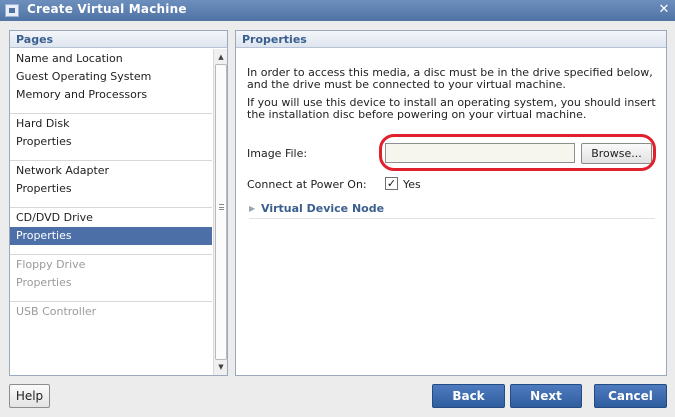 The width and height of the screenshot is (675, 417). What do you see at coordinates (12, 10) in the screenshot?
I see `virtual-machine-icon` at bounding box center [12, 10].